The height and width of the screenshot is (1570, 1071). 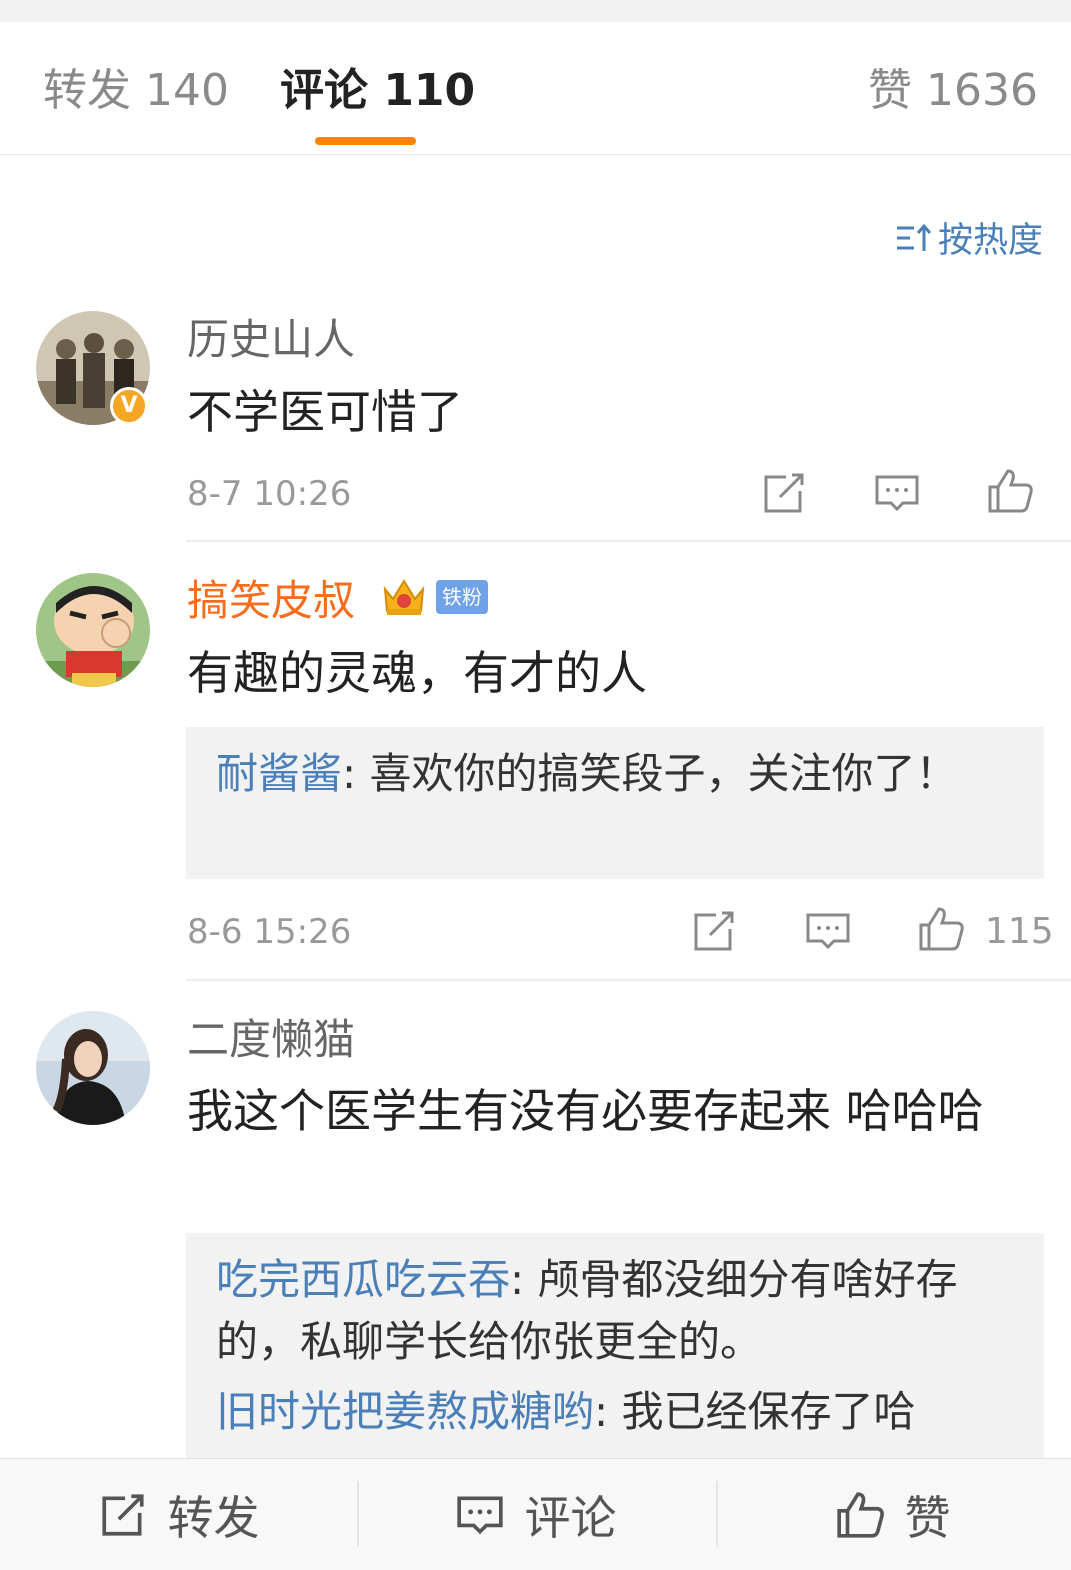 I want to click on sort-icon, so click(x=914, y=237).